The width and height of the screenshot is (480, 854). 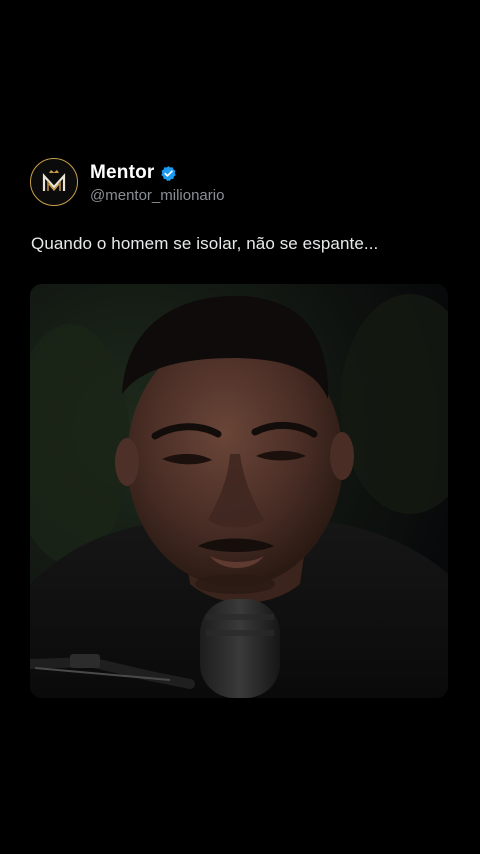 What do you see at coordinates (122, 173) in the screenshot?
I see `display-name: Mentor` at bounding box center [122, 173].